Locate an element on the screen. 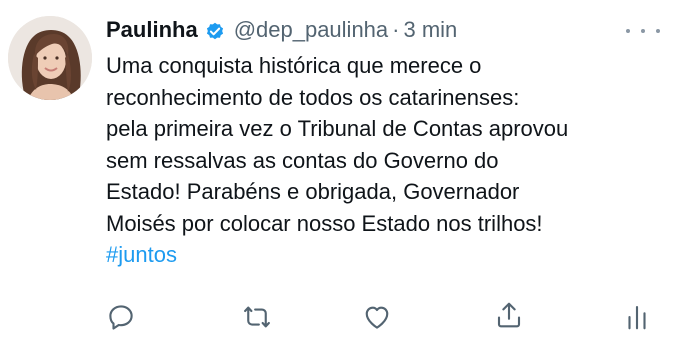 The image size is (679, 357). reply-icon is located at coordinates (121, 317).